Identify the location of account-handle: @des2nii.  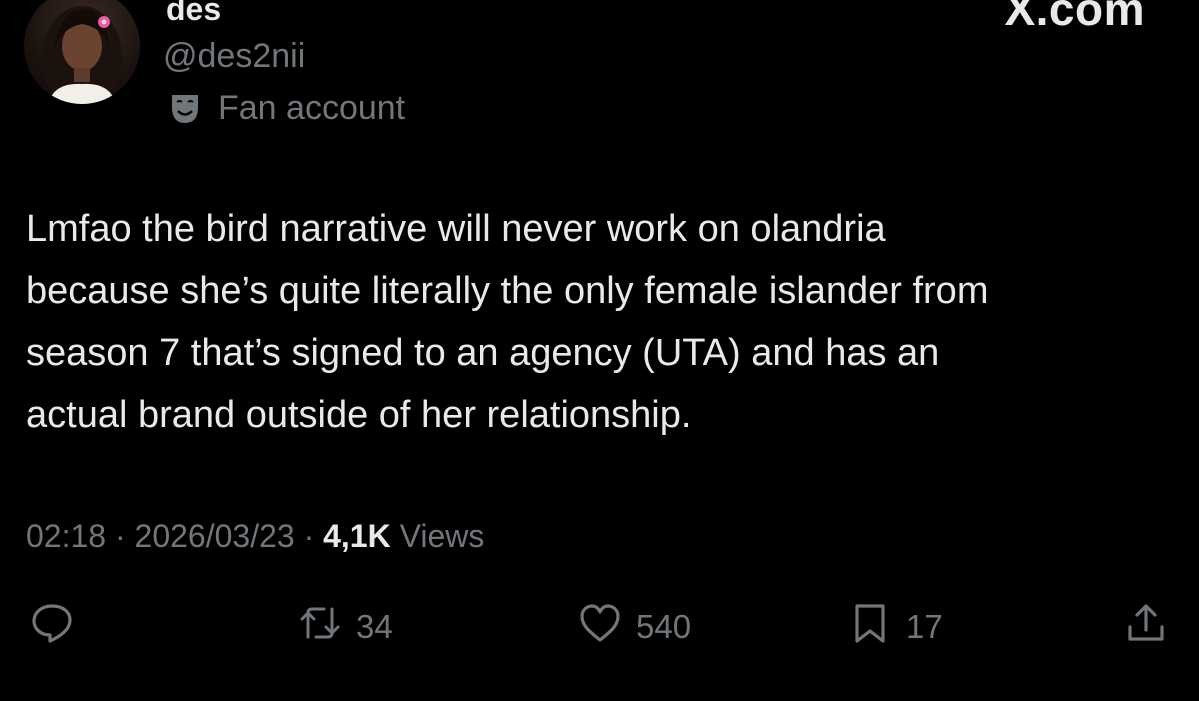
(234, 56).